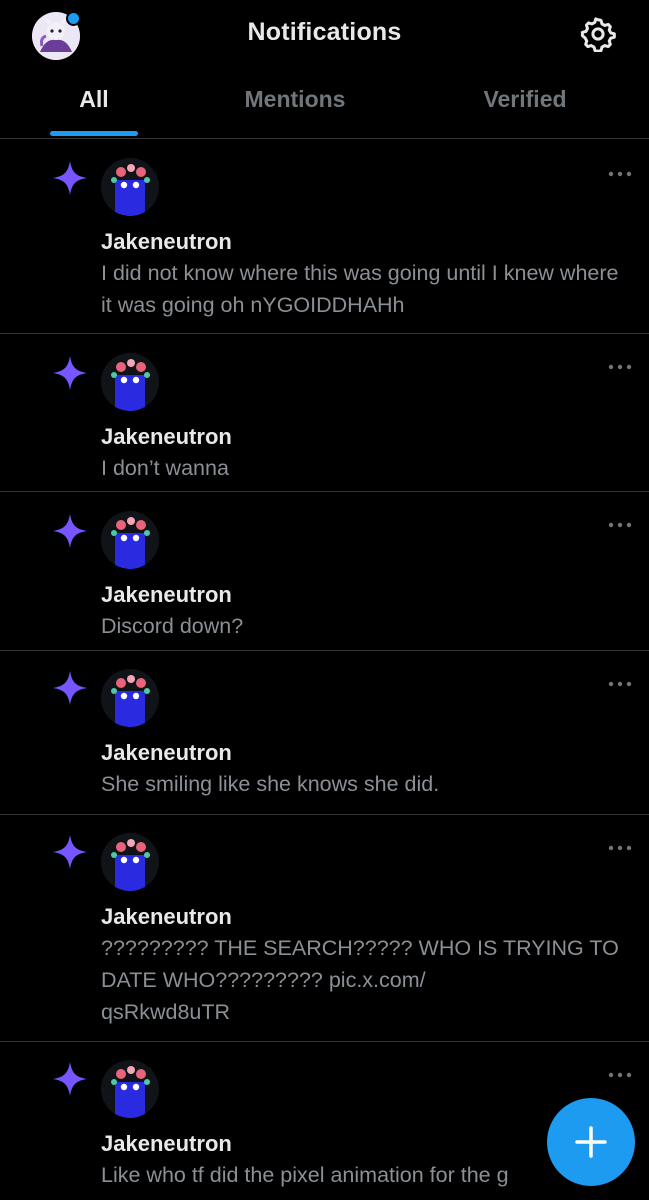  What do you see at coordinates (324, 413) in the screenshot?
I see `notification-item: Jakeneutron I don’t wanna` at bounding box center [324, 413].